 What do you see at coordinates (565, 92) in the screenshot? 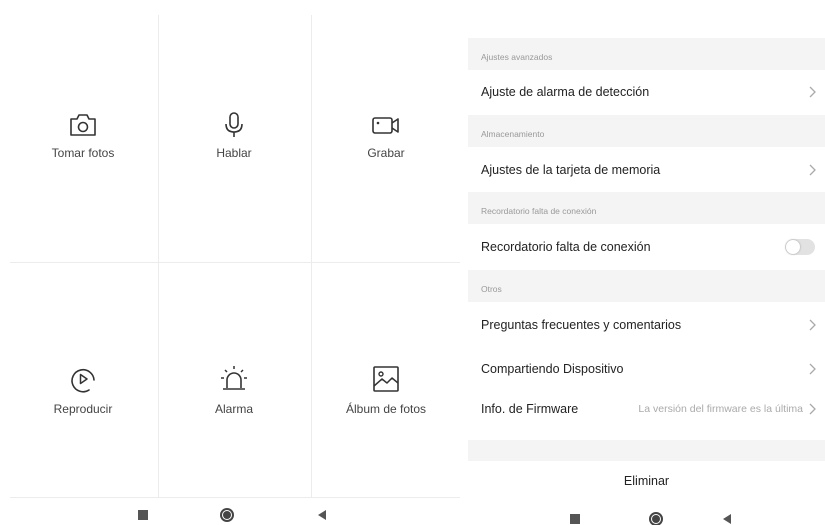
I see `row-label: Ajuste de alarma de detección` at bounding box center [565, 92].